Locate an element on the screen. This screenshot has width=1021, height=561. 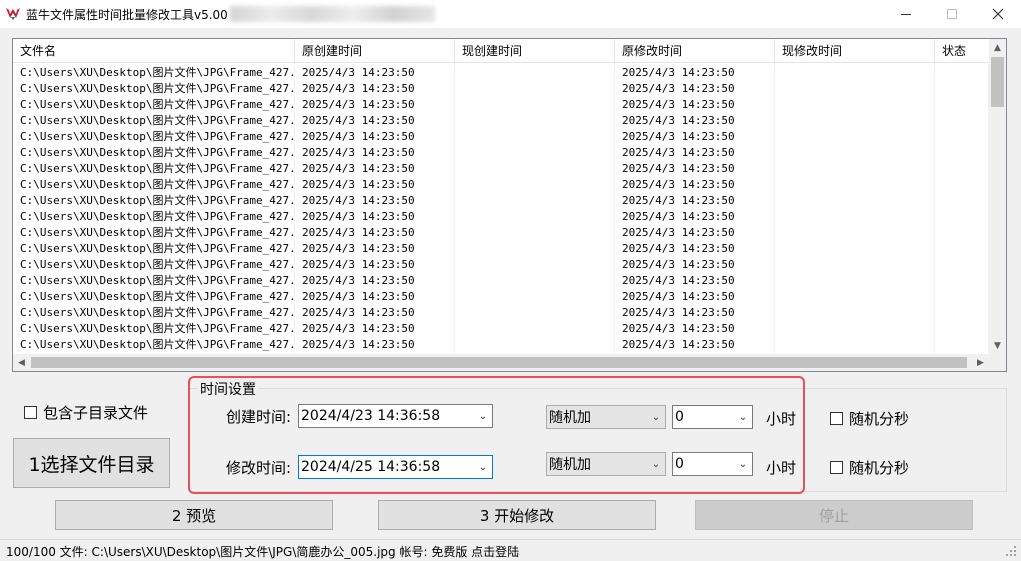
create-random-seconds-checkbox: 随机分秒 is located at coordinates (869, 418).